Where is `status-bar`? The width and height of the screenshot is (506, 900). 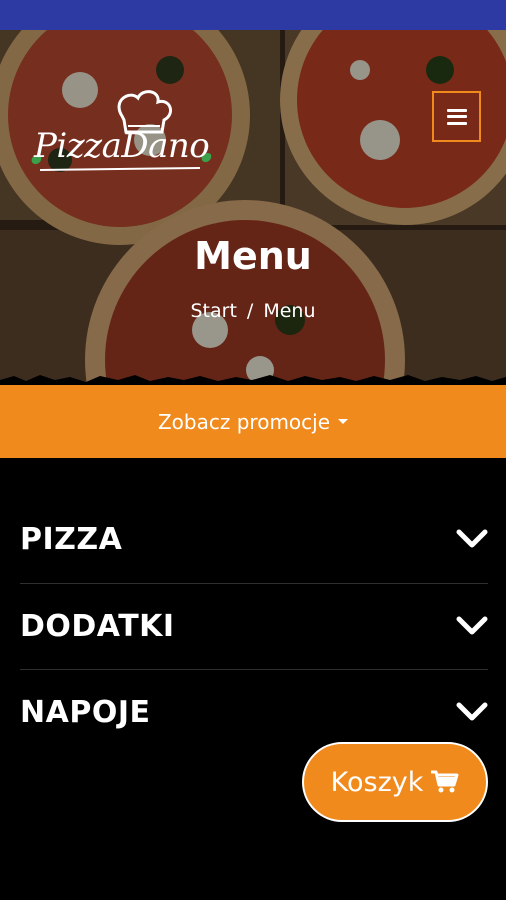 status-bar is located at coordinates (253, 15).